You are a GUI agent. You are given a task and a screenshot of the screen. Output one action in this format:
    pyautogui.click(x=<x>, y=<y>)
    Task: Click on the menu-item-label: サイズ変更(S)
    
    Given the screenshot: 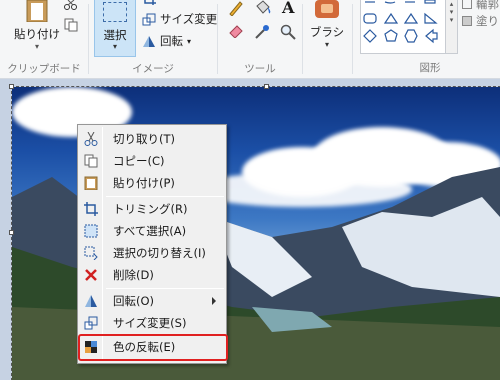 What is the action you would take?
    pyautogui.click(x=150, y=323)
    